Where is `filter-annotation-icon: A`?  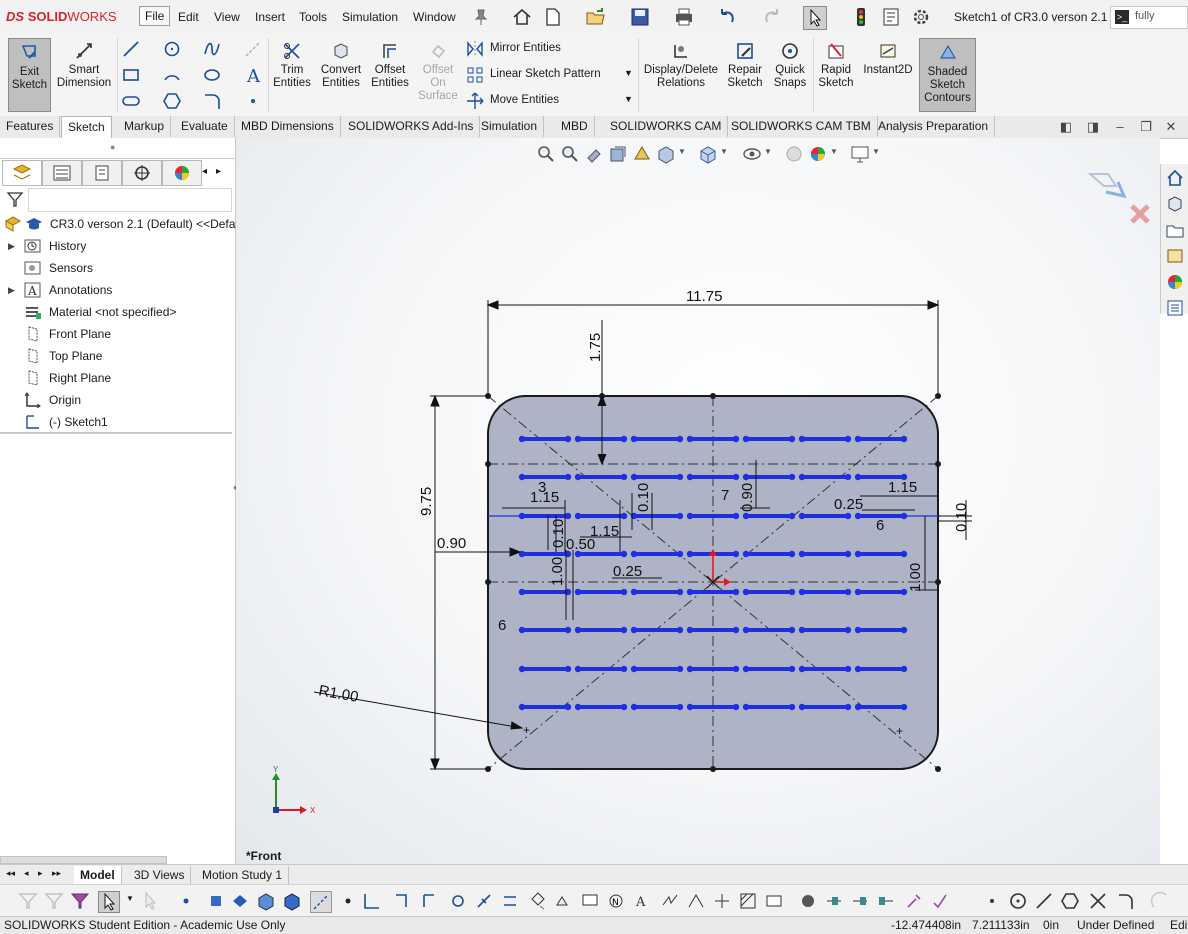 filter-annotation-icon: A is located at coordinates (642, 901).